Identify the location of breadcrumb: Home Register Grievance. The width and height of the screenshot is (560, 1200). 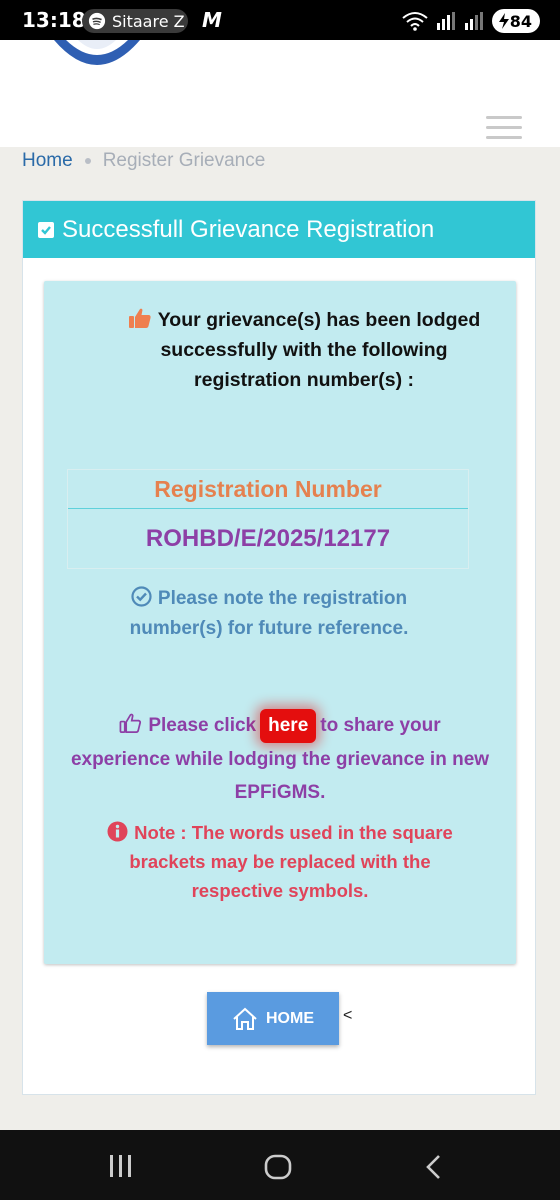
(143, 161).